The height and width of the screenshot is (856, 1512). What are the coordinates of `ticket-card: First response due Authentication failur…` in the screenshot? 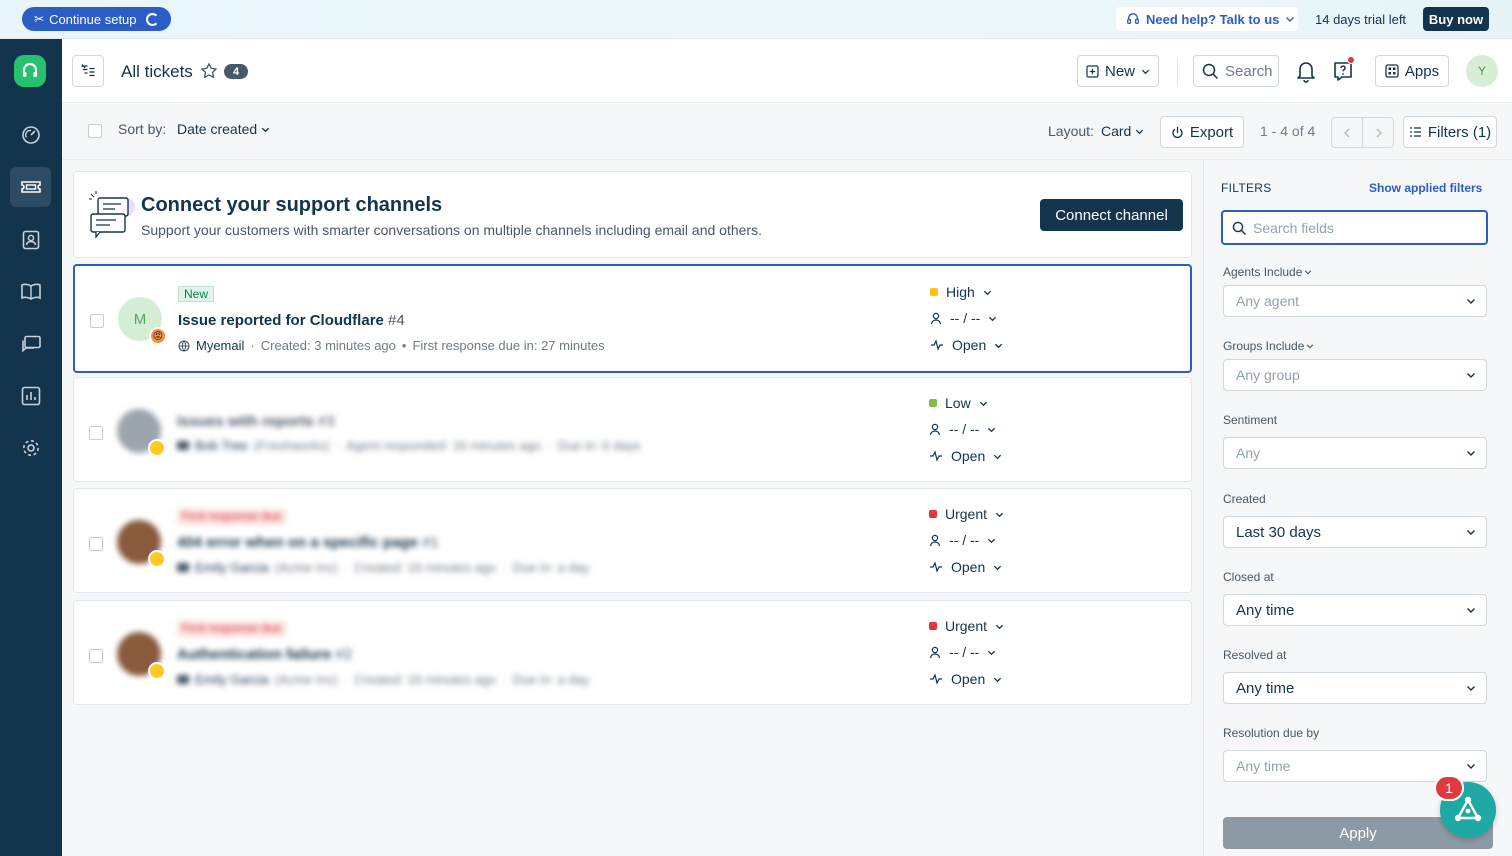 It's located at (632, 652).